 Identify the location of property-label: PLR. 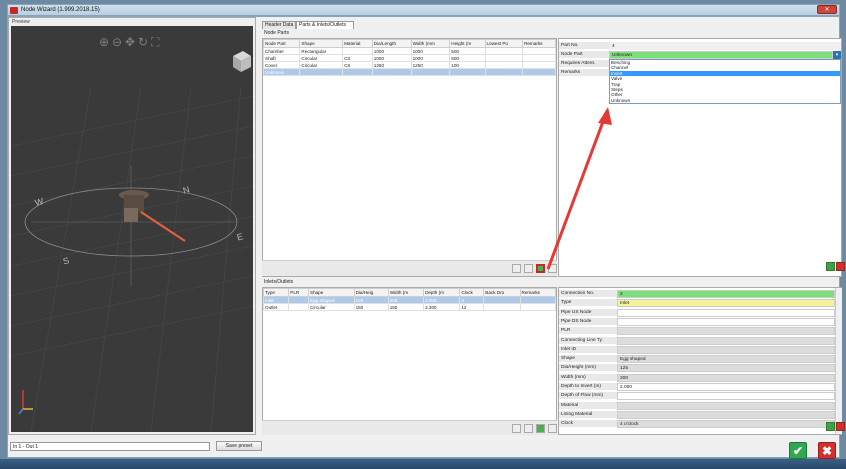
(588, 331).